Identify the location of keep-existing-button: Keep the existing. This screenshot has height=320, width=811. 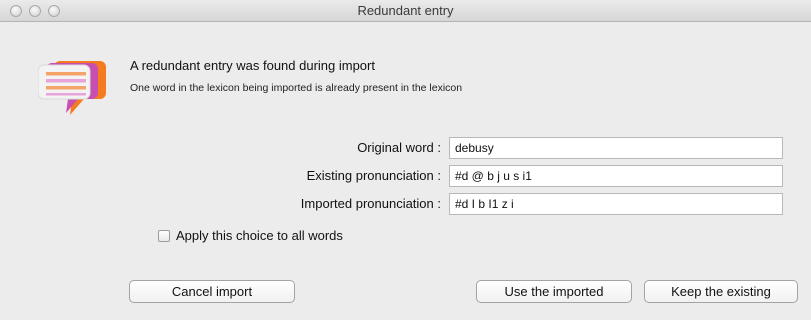
(721, 291).